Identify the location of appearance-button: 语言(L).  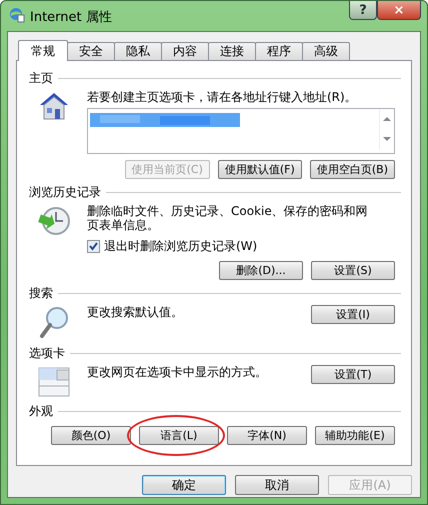
(179, 435).